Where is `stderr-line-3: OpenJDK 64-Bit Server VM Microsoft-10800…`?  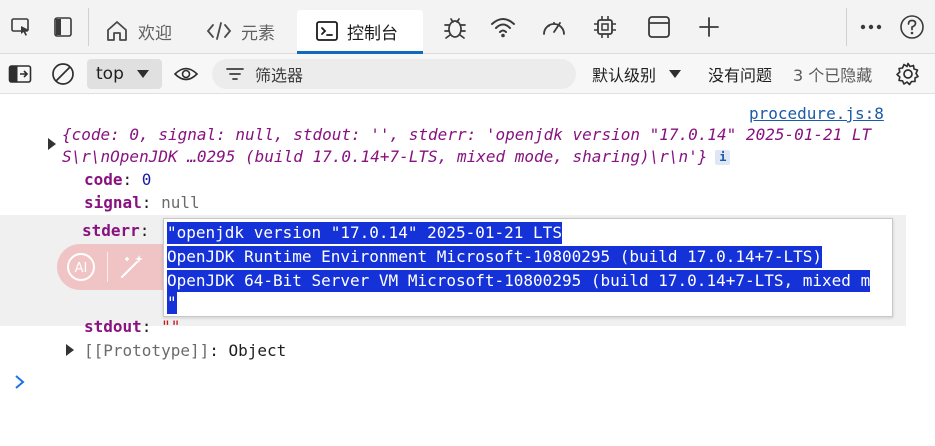
stderr-line-3: OpenJDK 64-Bit Server VM Microsoft-10800… is located at coordinates (519, 281).